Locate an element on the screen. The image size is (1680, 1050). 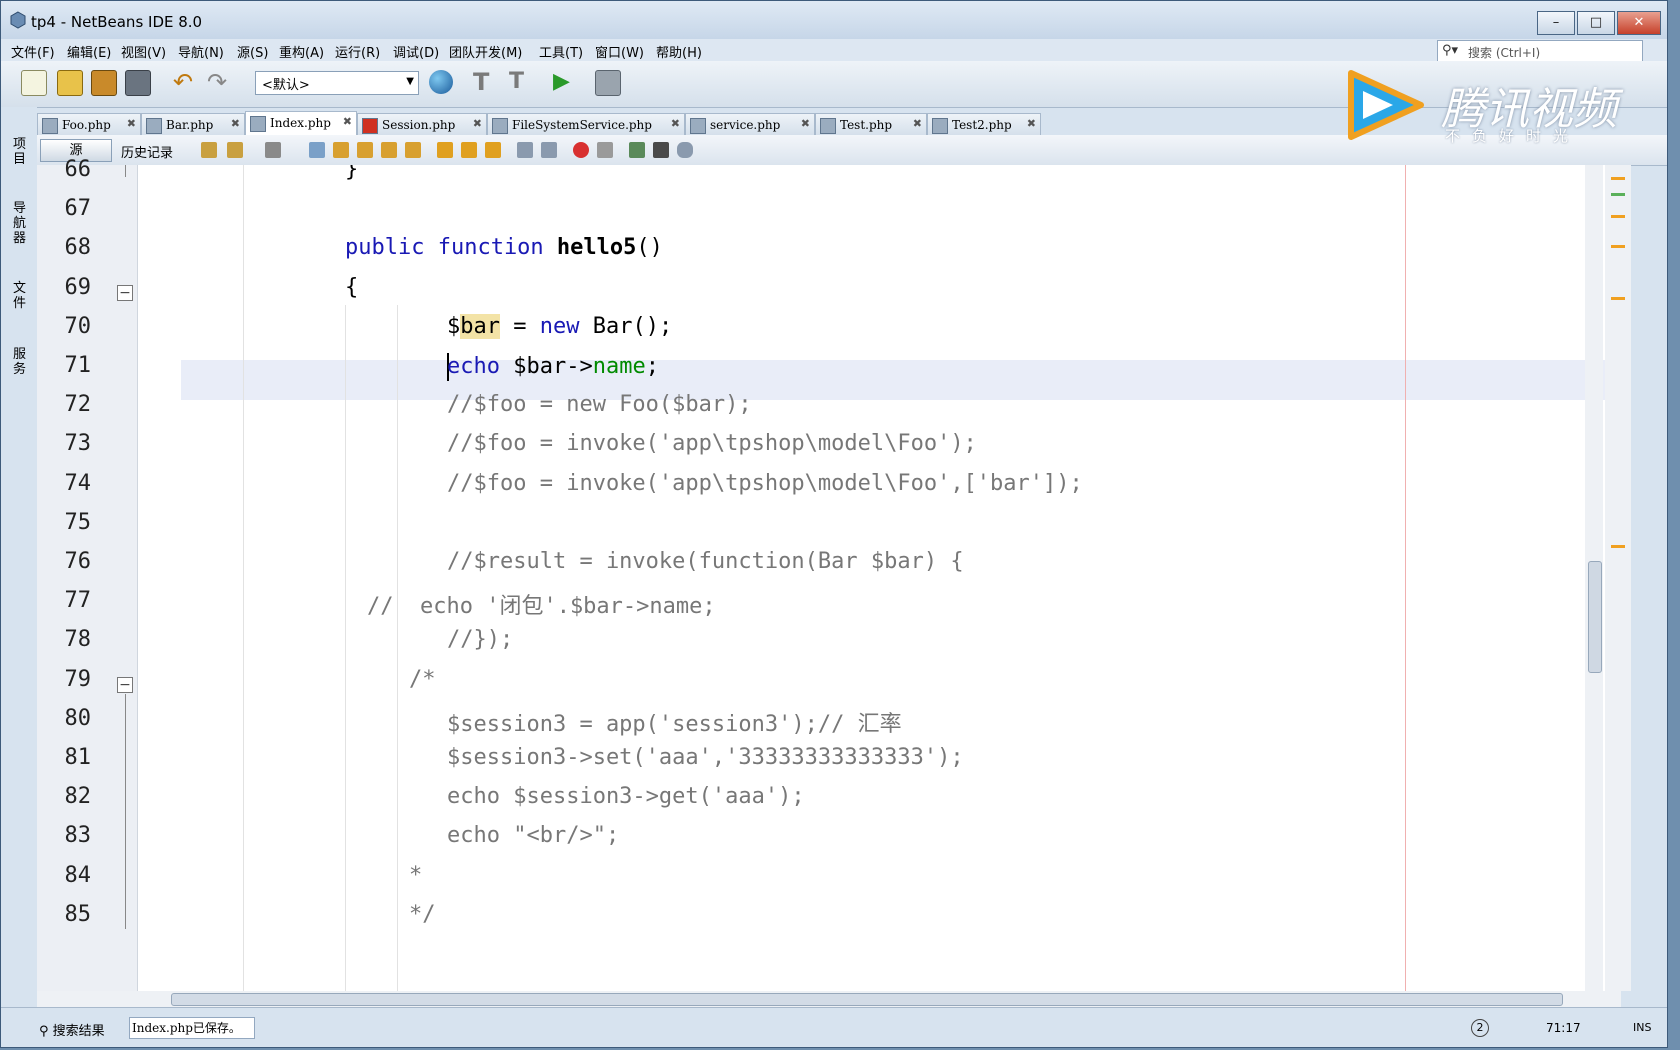
find-selection-icon is located at coordinates (389, 150).